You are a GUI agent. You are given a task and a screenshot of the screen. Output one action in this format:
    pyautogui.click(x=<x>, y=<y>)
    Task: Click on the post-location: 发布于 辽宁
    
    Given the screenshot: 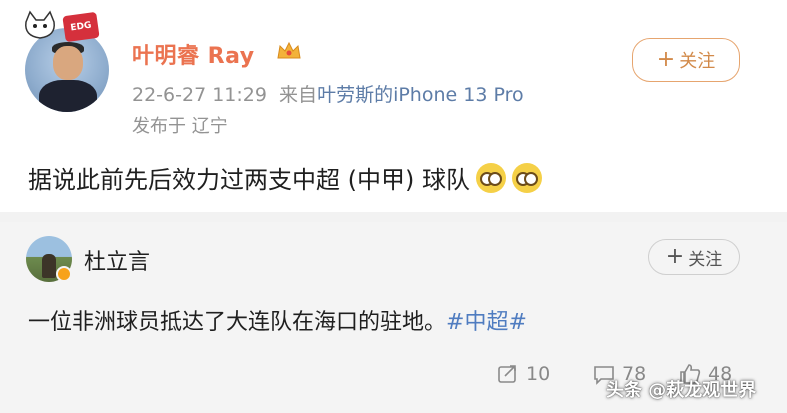 What is the action you would take?
    pyautogui.click(x=180, y=126)
    